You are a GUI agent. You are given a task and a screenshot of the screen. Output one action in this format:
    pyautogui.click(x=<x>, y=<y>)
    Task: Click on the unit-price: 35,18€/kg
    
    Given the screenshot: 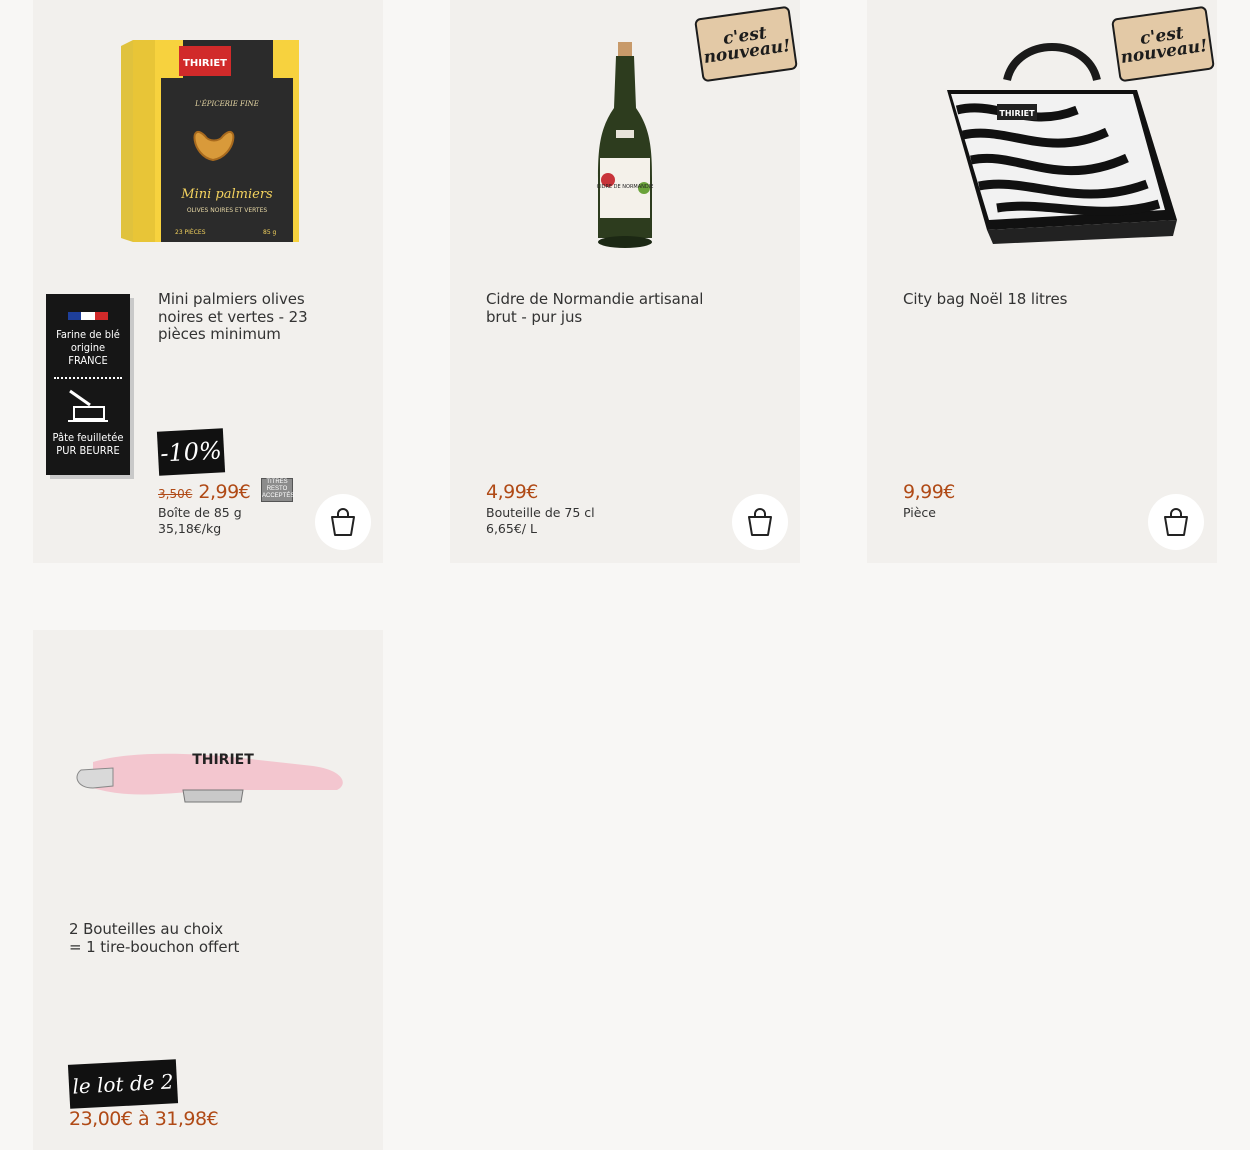 What is the action you would take?
    pyautogui.click(x=190, y=528)
    